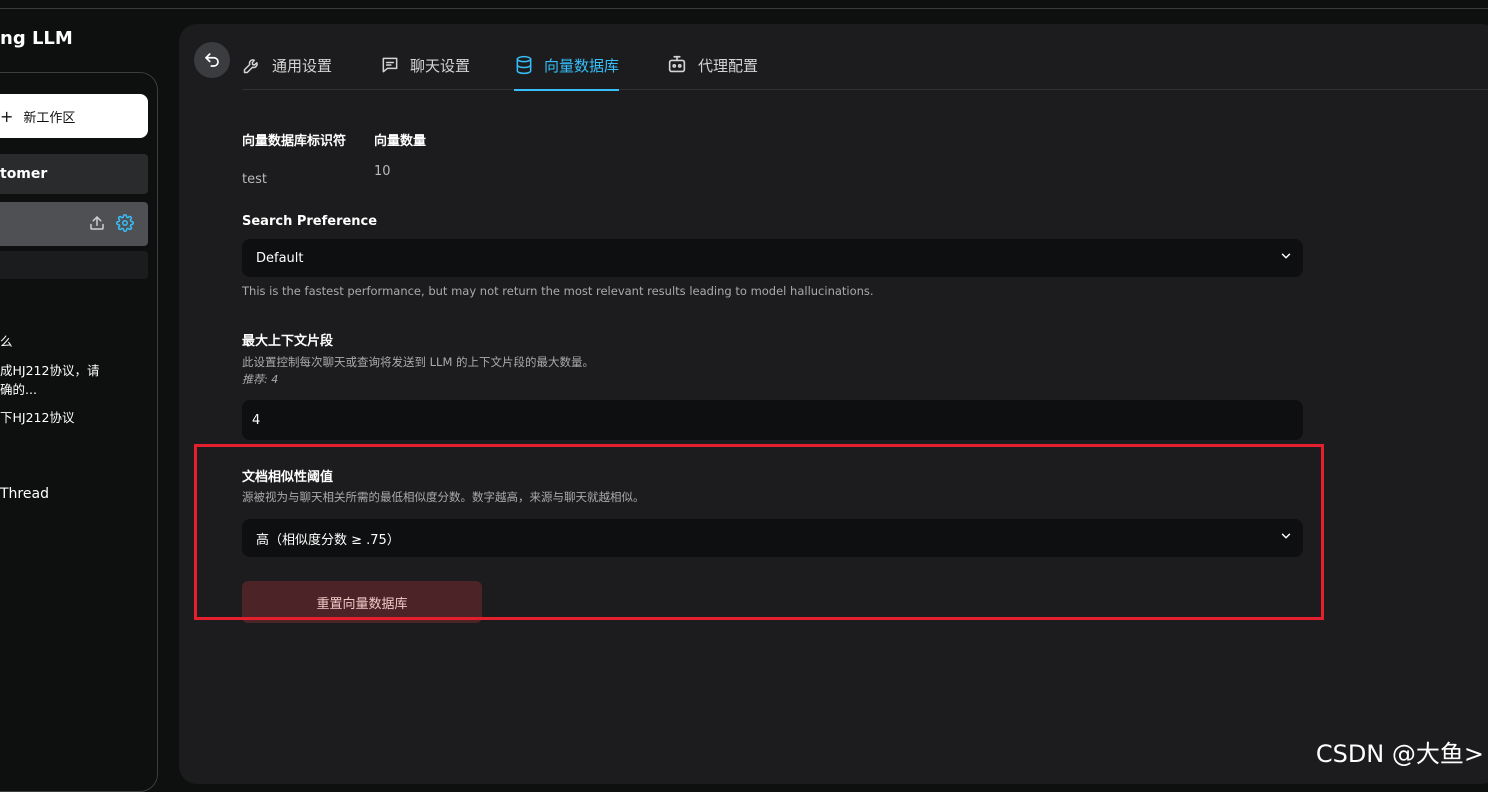 Image resolution: width=1488 pixels, height=792 pixels. Describe the element at coordinates (74, 224) in the screenshot. I see `workspace-item-active` at that location.